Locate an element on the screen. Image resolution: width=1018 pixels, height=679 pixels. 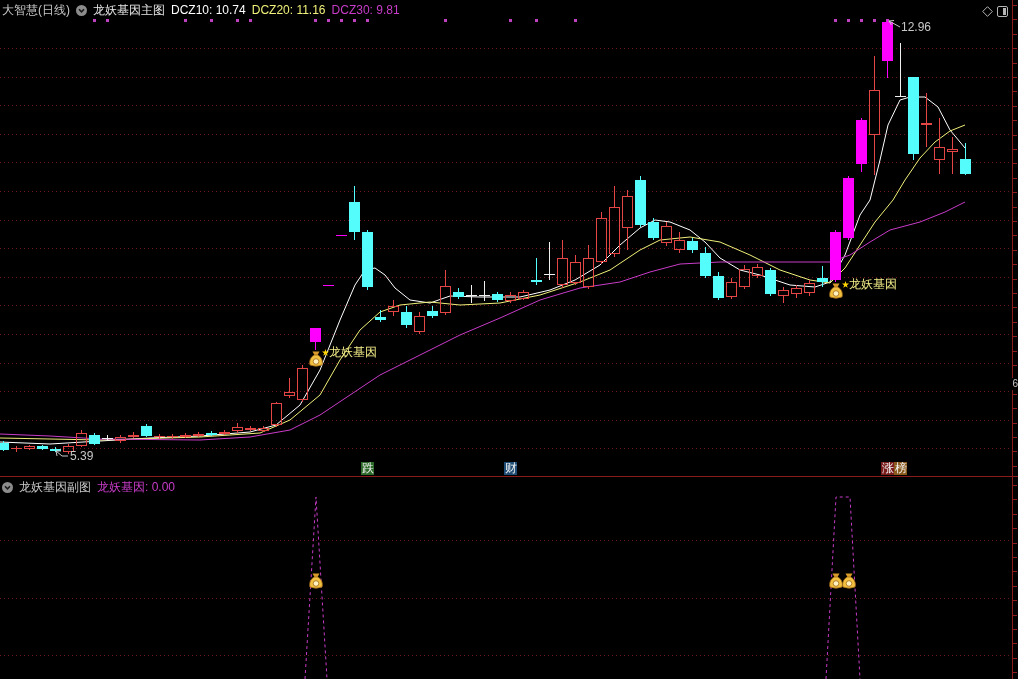
legend-value: DCZ30: 9.81 is located at coordinates (365, 10).